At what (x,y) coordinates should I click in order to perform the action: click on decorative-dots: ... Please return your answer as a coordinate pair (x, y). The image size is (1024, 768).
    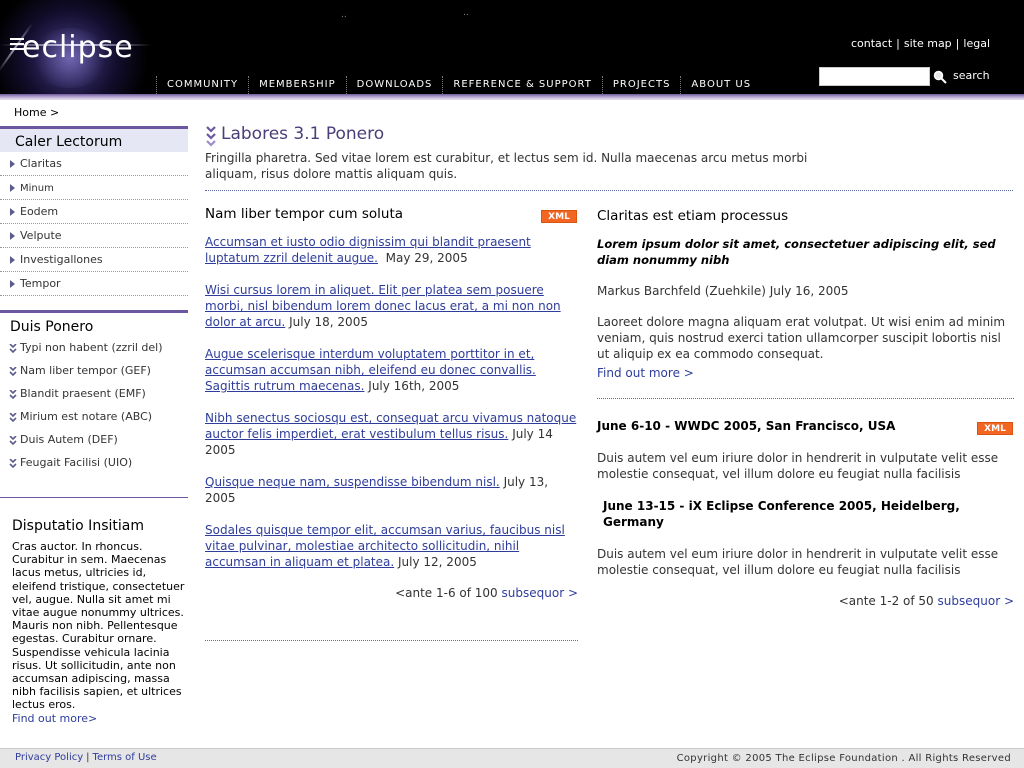
    Looking at the image, I should click on (344, 15).